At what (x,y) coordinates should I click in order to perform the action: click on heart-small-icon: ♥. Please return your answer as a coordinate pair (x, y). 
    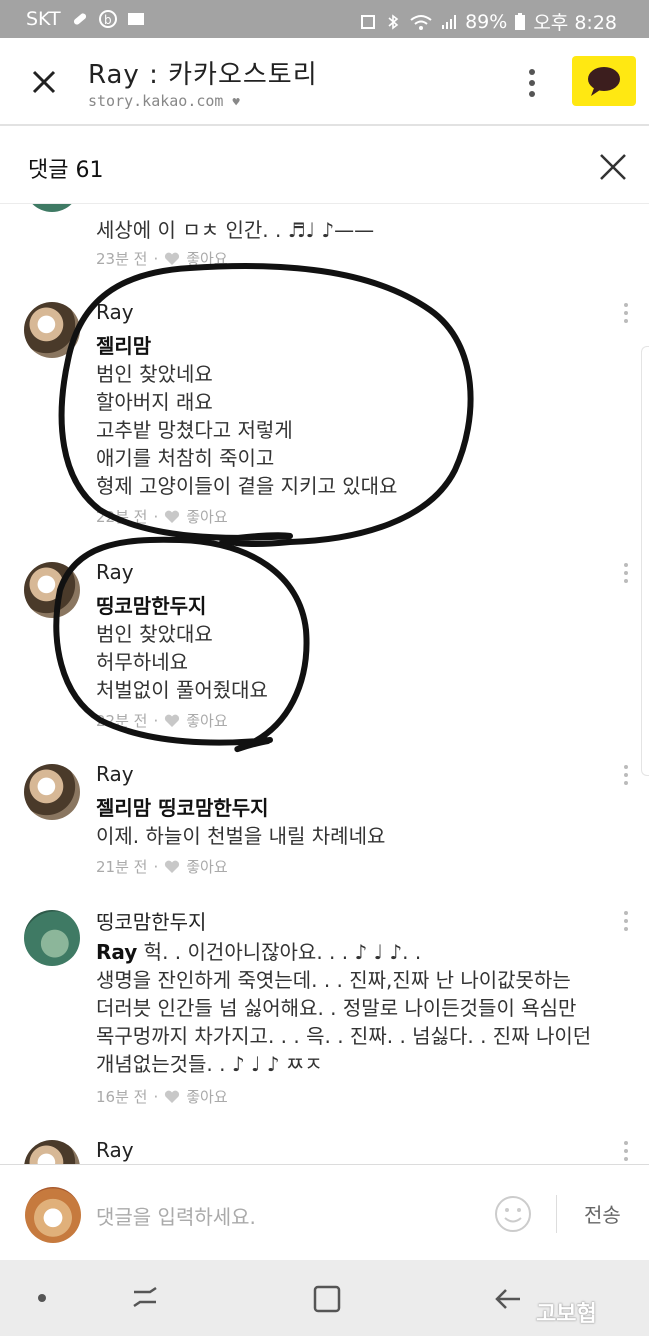
    Looking at the image, I should click on (236, 102).